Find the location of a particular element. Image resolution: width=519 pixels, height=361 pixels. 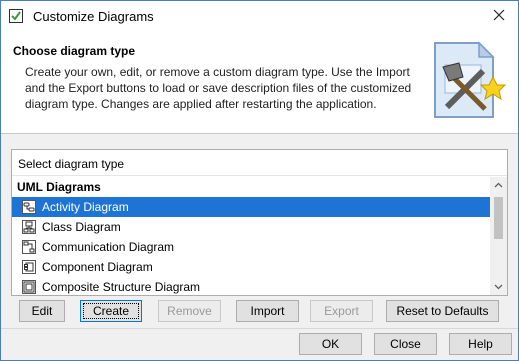

close-window-icon is located at coordinates (499, 15).